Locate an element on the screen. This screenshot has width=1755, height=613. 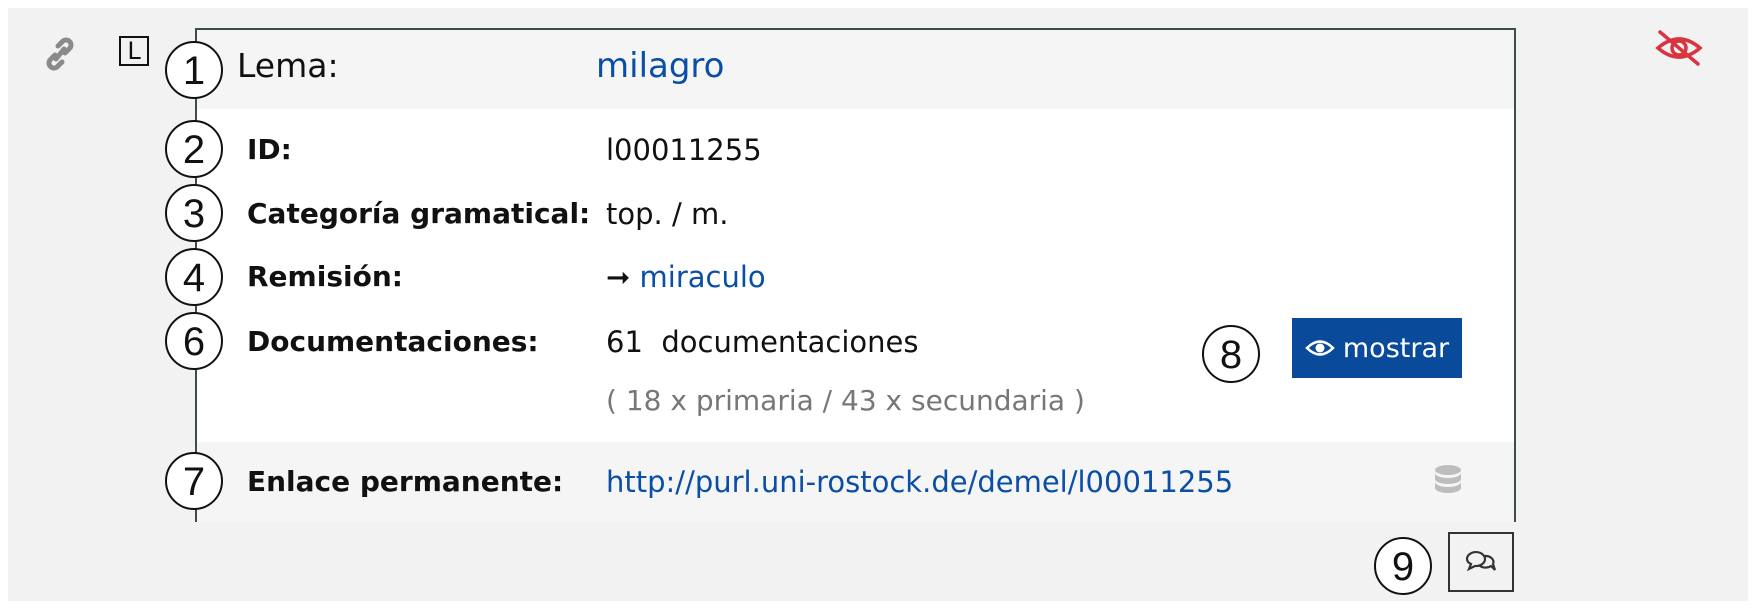
remision-label: Remisión: is located at coordinates (325, 276).